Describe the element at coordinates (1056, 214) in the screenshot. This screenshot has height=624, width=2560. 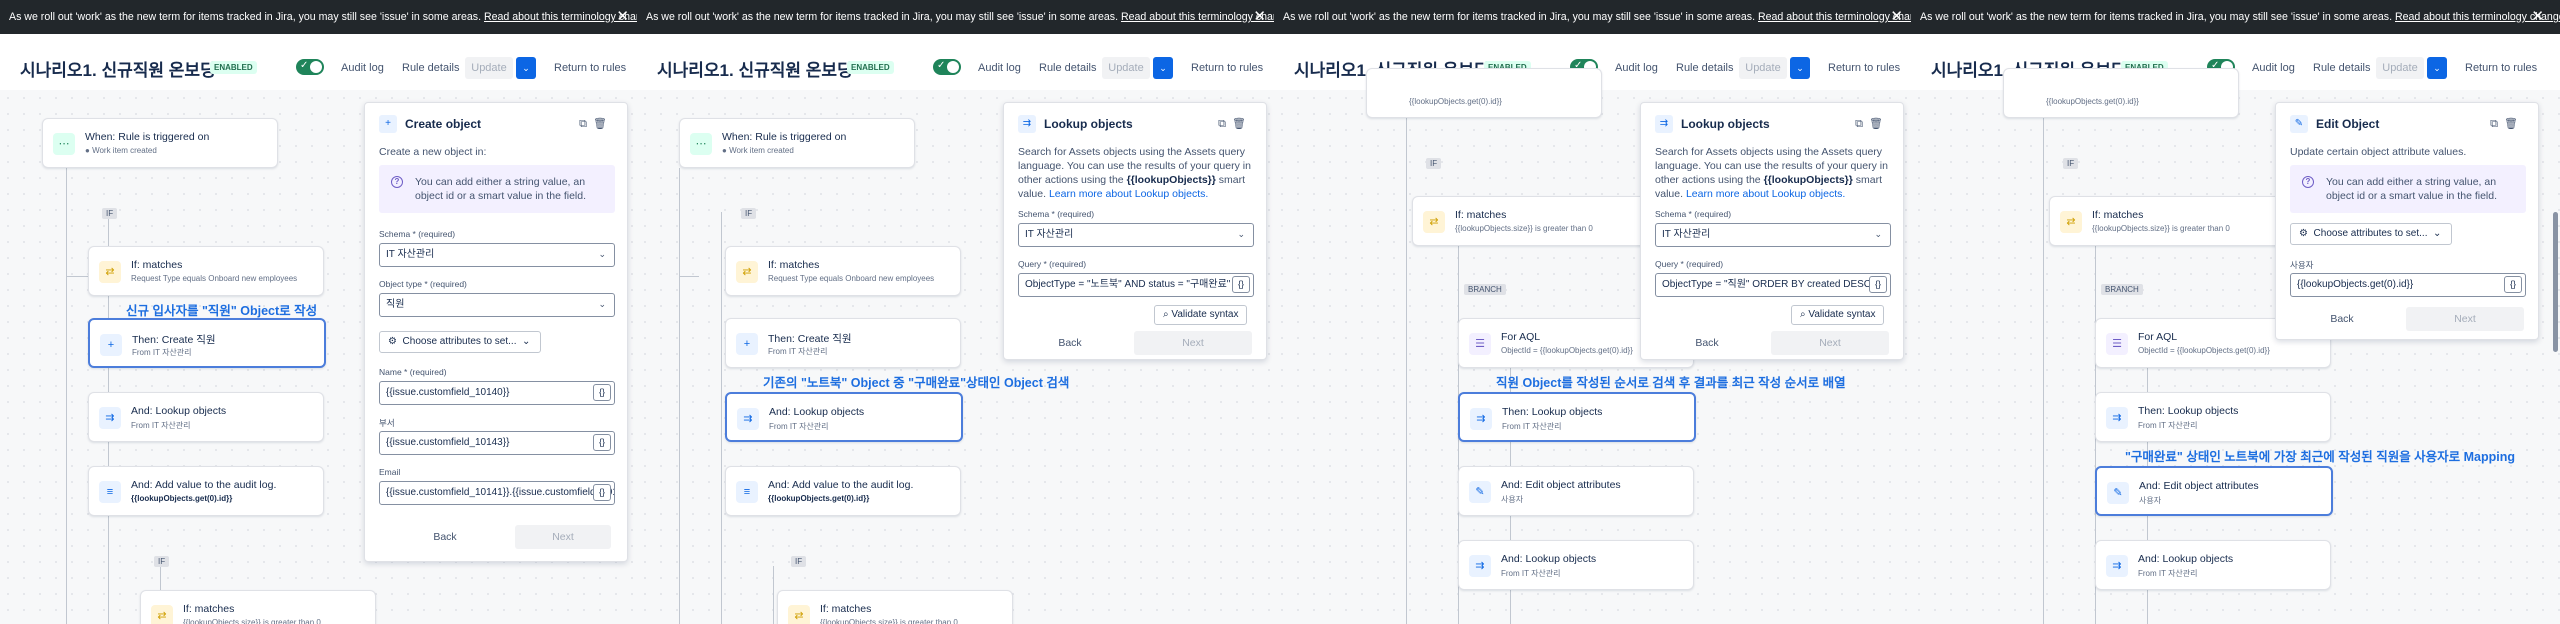
I see `schema-label: Schema * (required)` at that location.